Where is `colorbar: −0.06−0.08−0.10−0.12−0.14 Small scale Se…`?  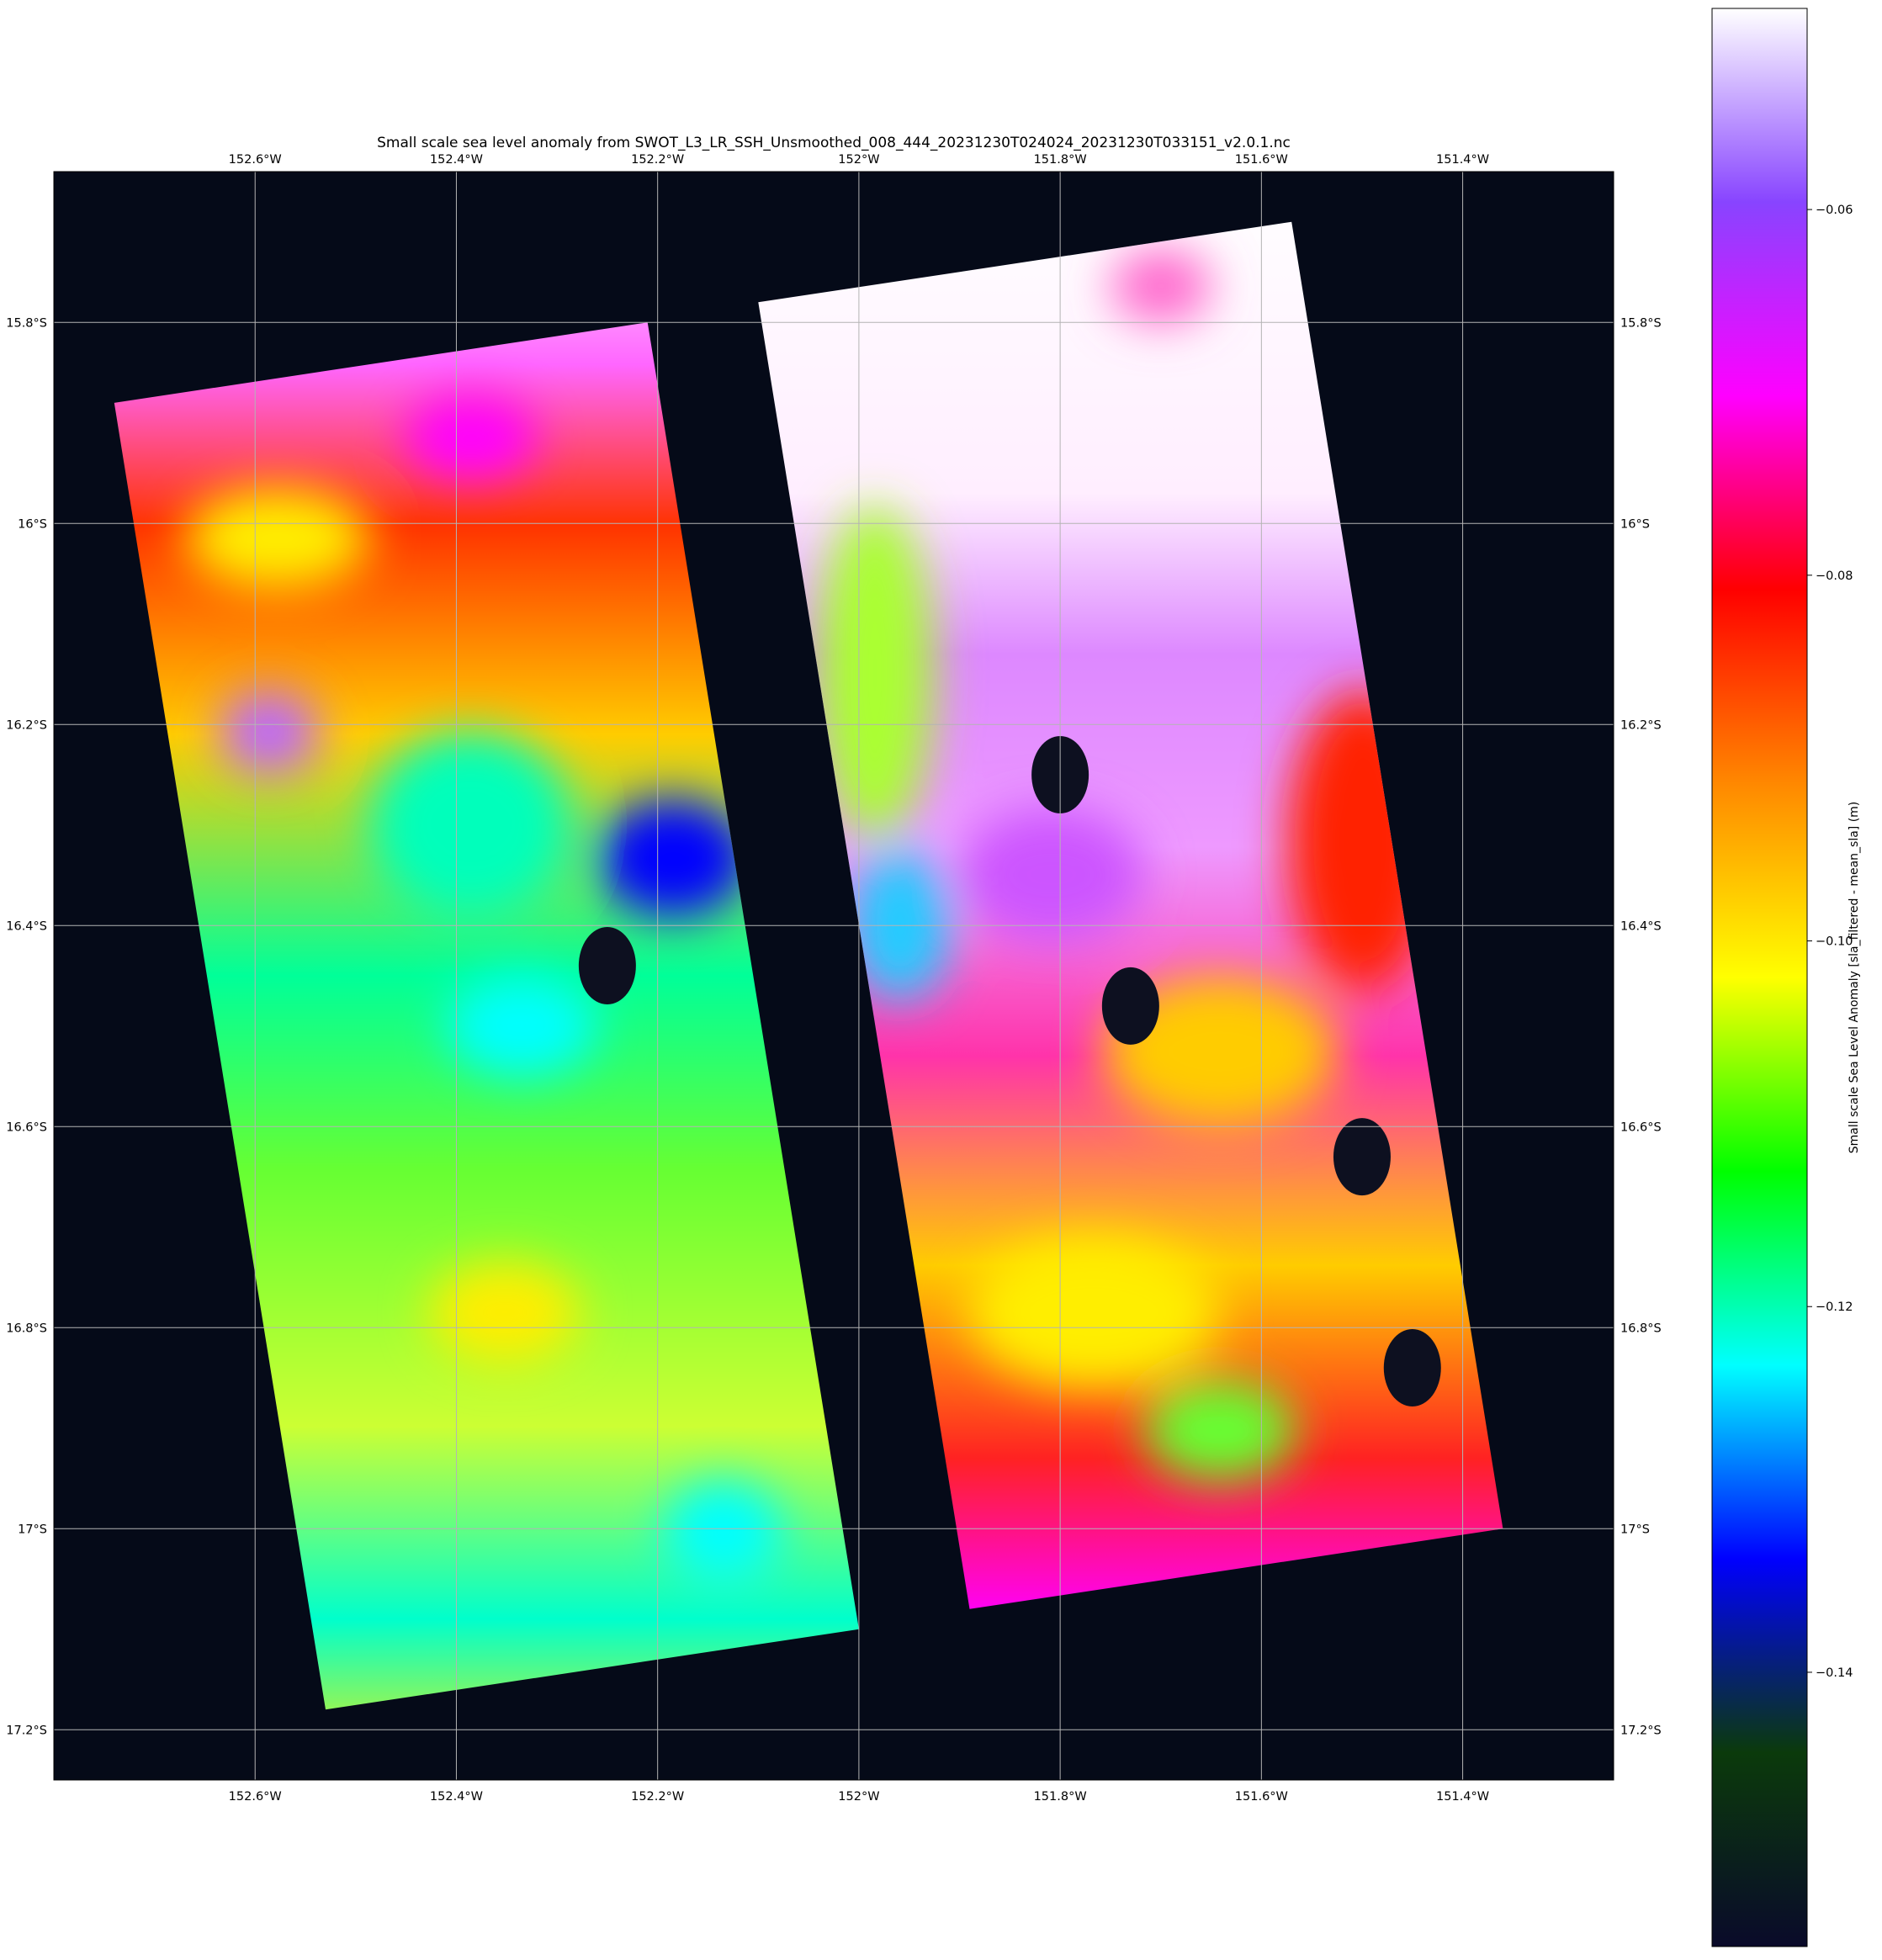
colorbar: −0.06−0.08−0.10−0.12−0.14 Small scale Se… is located at coordinates (1786, 977).